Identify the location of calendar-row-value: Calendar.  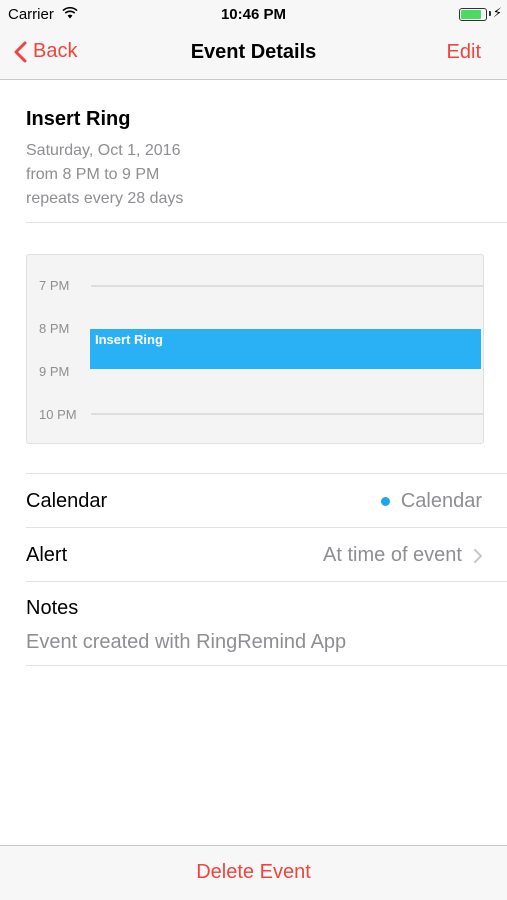
(431, 501).